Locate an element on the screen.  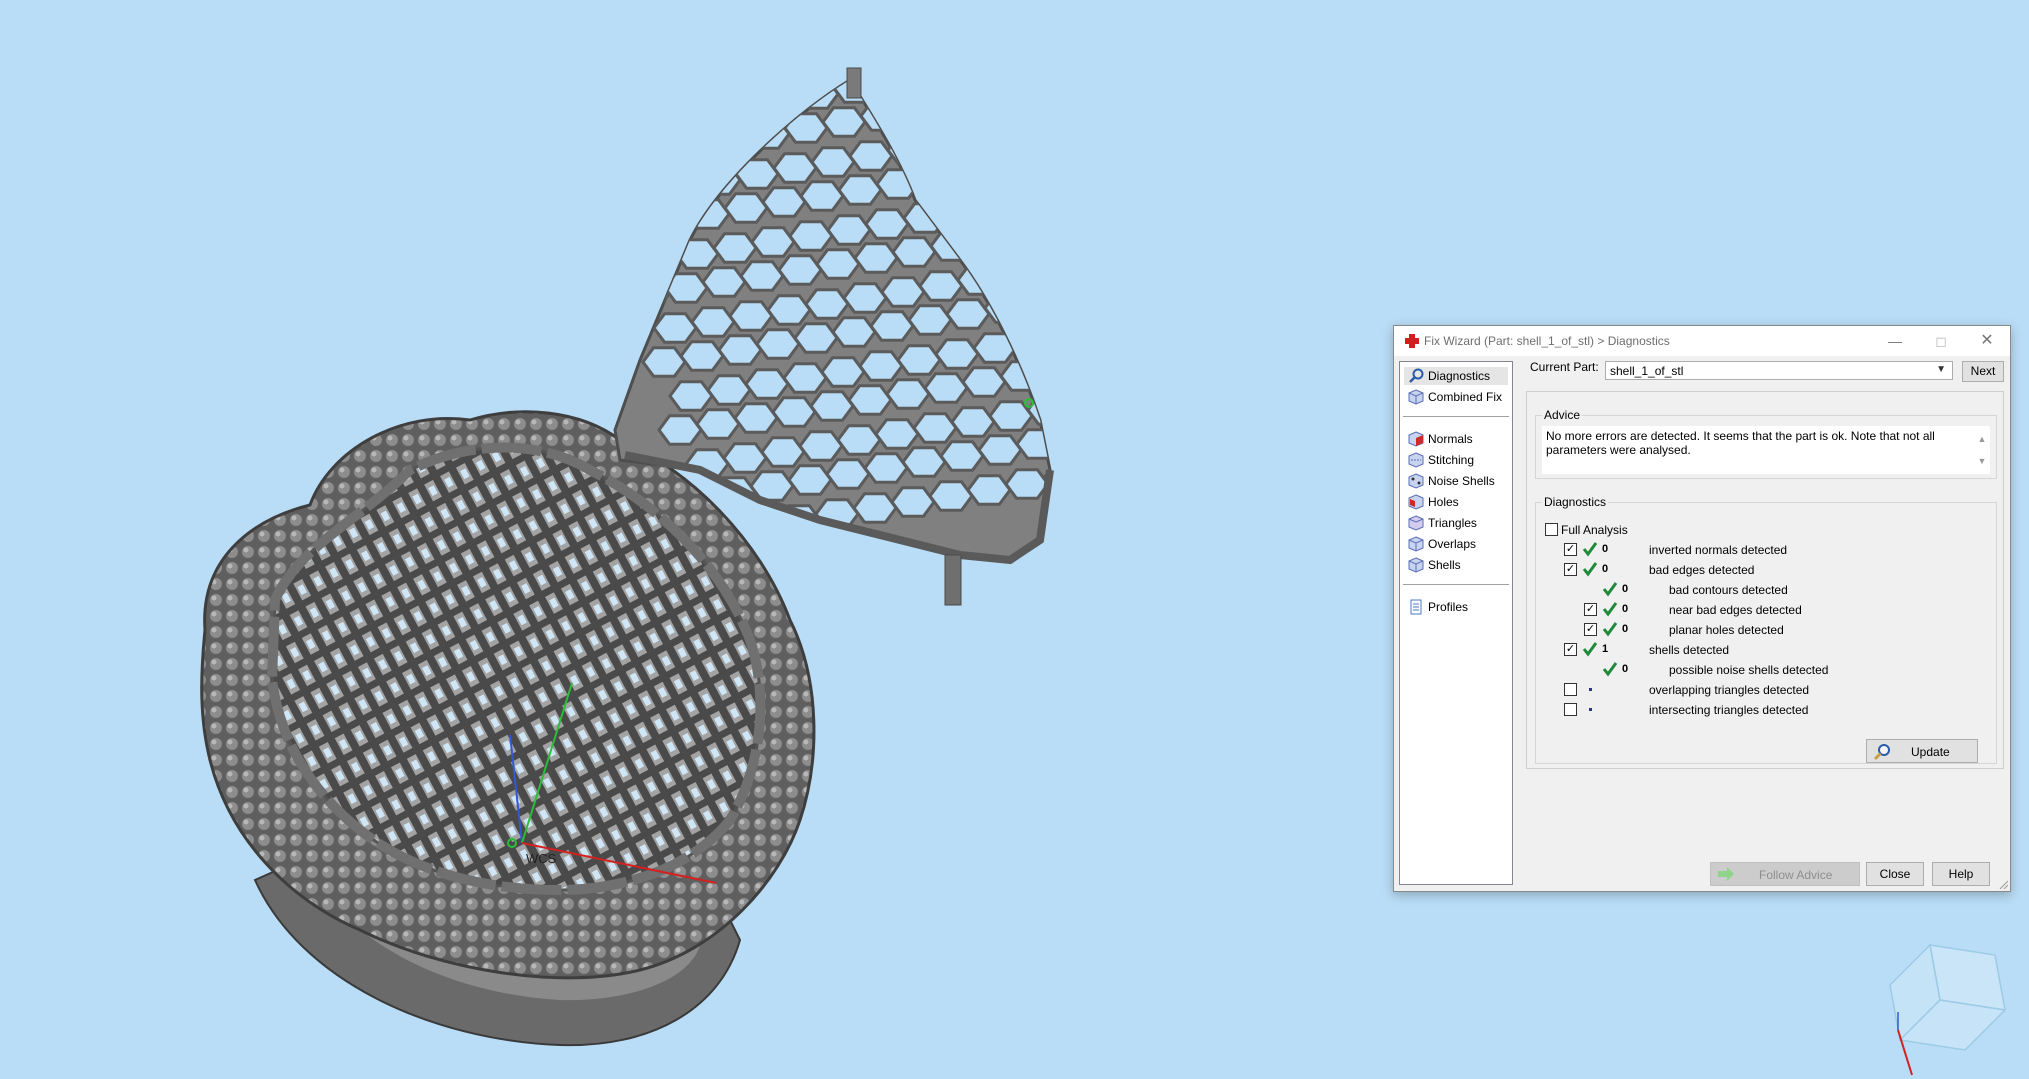
close-button: Close is located at coordinates (1895, 874).